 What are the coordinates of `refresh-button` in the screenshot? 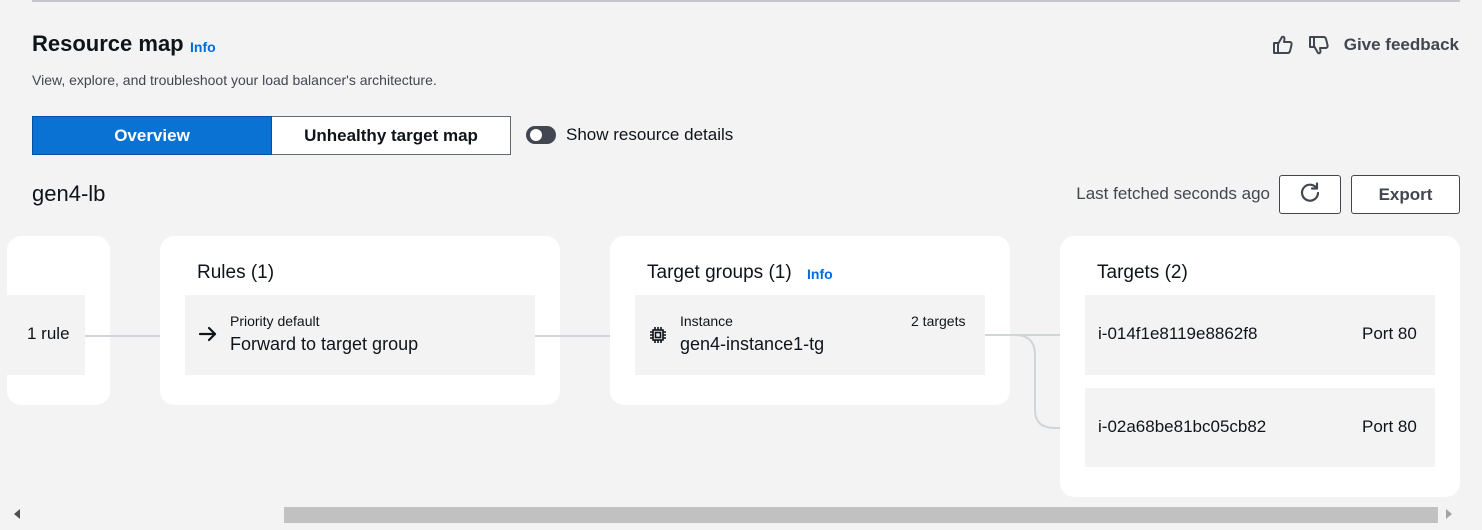 It's located at (1310, 194).